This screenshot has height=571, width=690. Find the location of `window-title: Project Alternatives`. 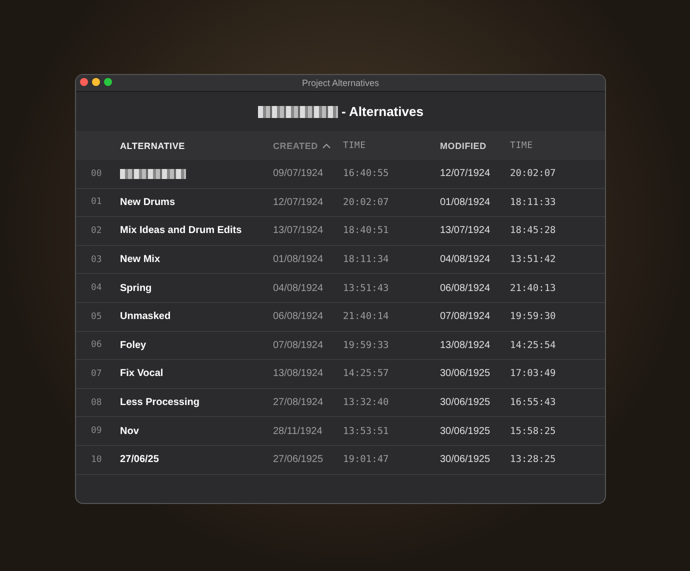

window-title: Project Alternatives is located at coordinates (341, 83).